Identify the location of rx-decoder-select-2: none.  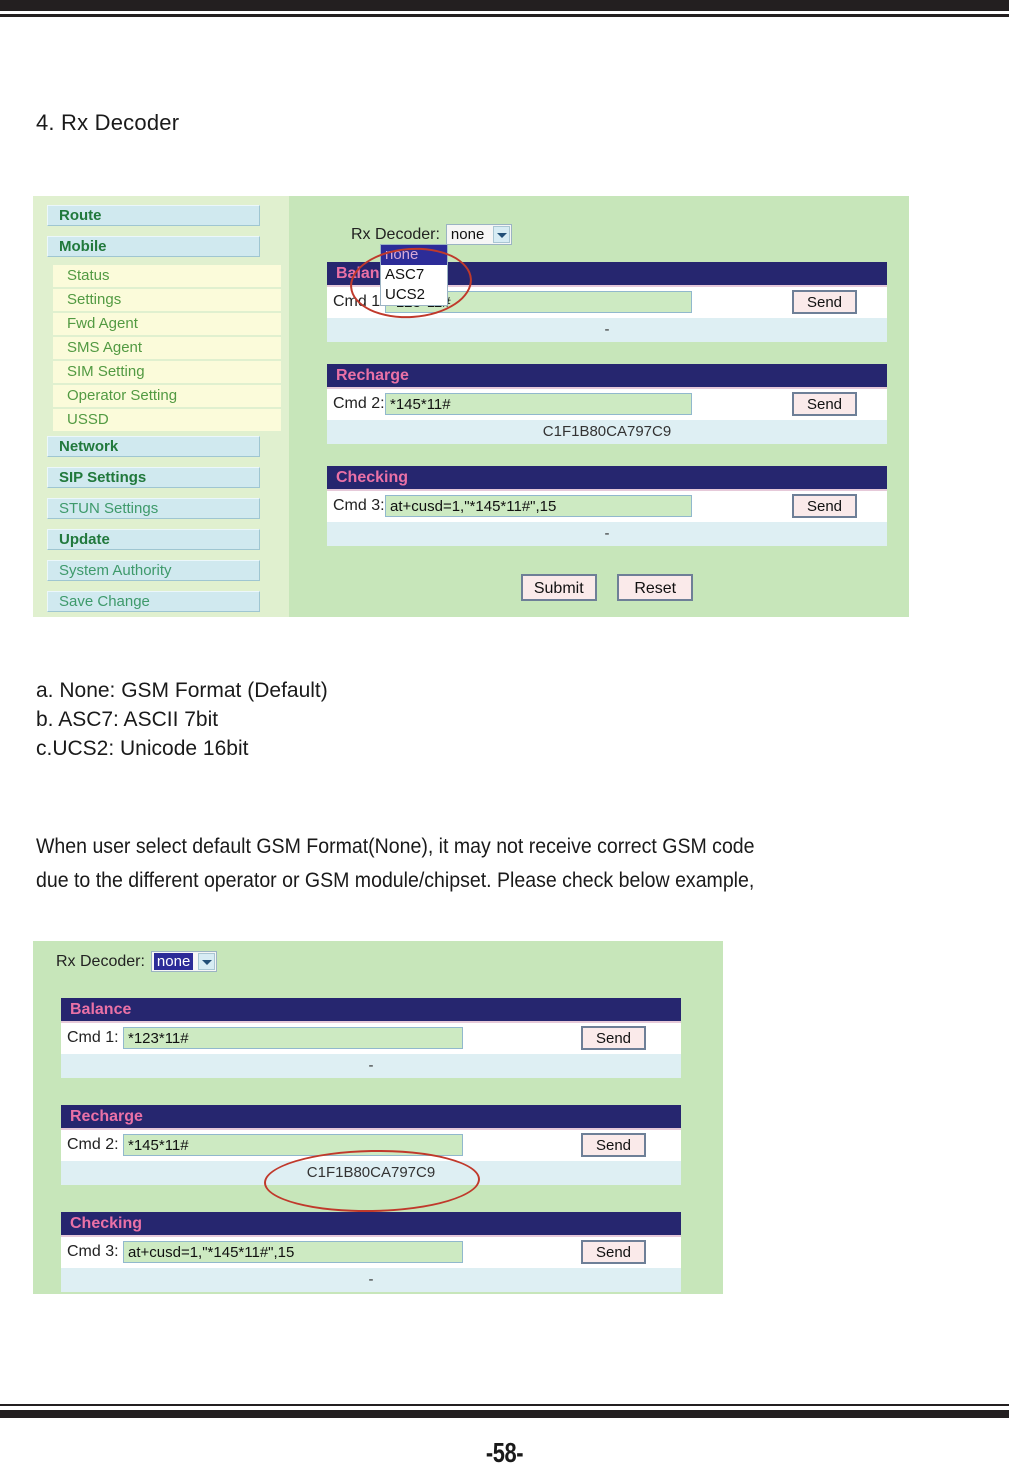
(183, 961).